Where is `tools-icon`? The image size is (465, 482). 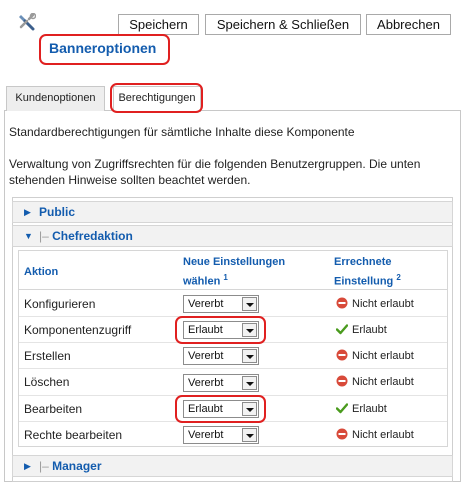 tools-icon is located at coordinates (27, 22).